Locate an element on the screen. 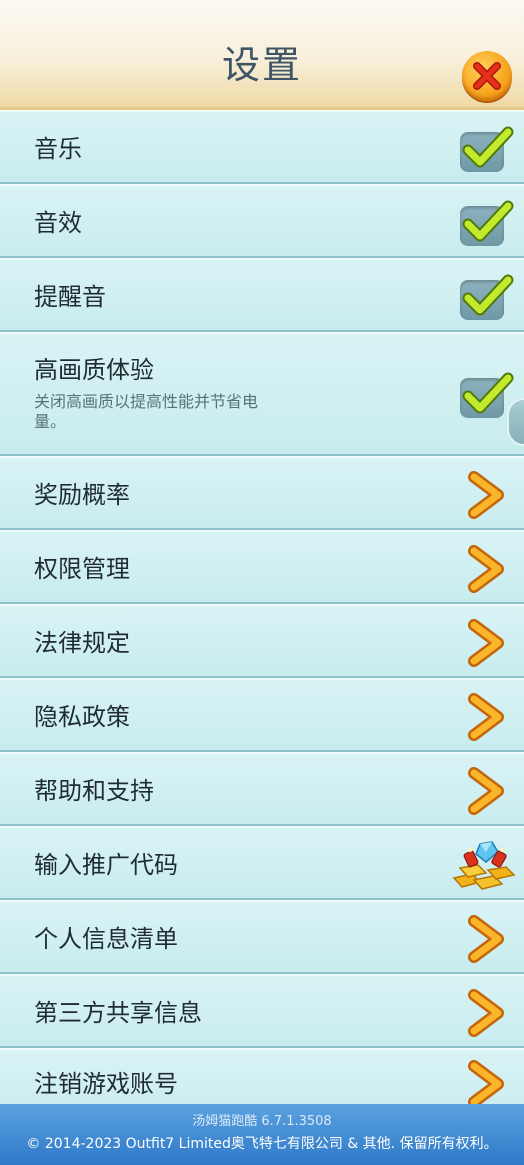 Image resolution: width=524 pixels, height=1165 pixels. setting-row-music: 音乐 is located at coordinates (262, 147).